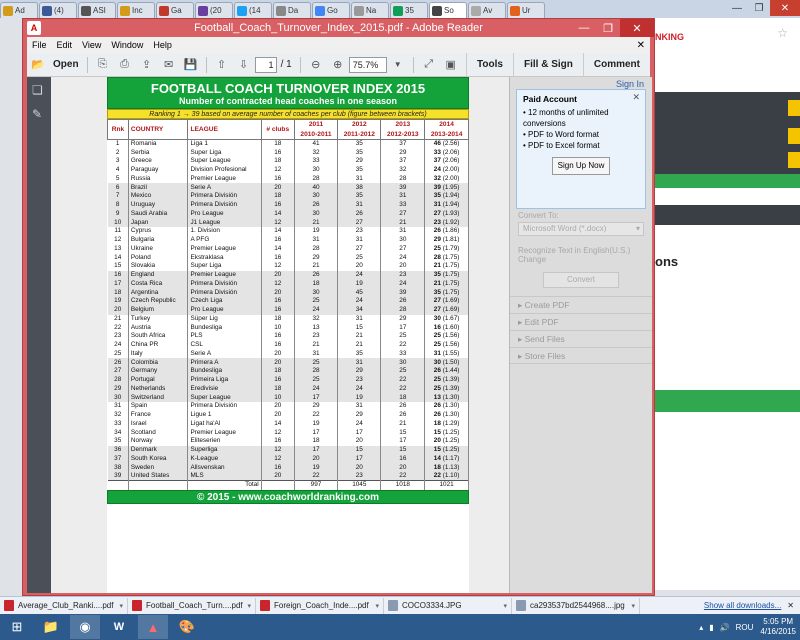 The image size is (800, 640). I want to click on browser-tab: Na, so click(370, 10).